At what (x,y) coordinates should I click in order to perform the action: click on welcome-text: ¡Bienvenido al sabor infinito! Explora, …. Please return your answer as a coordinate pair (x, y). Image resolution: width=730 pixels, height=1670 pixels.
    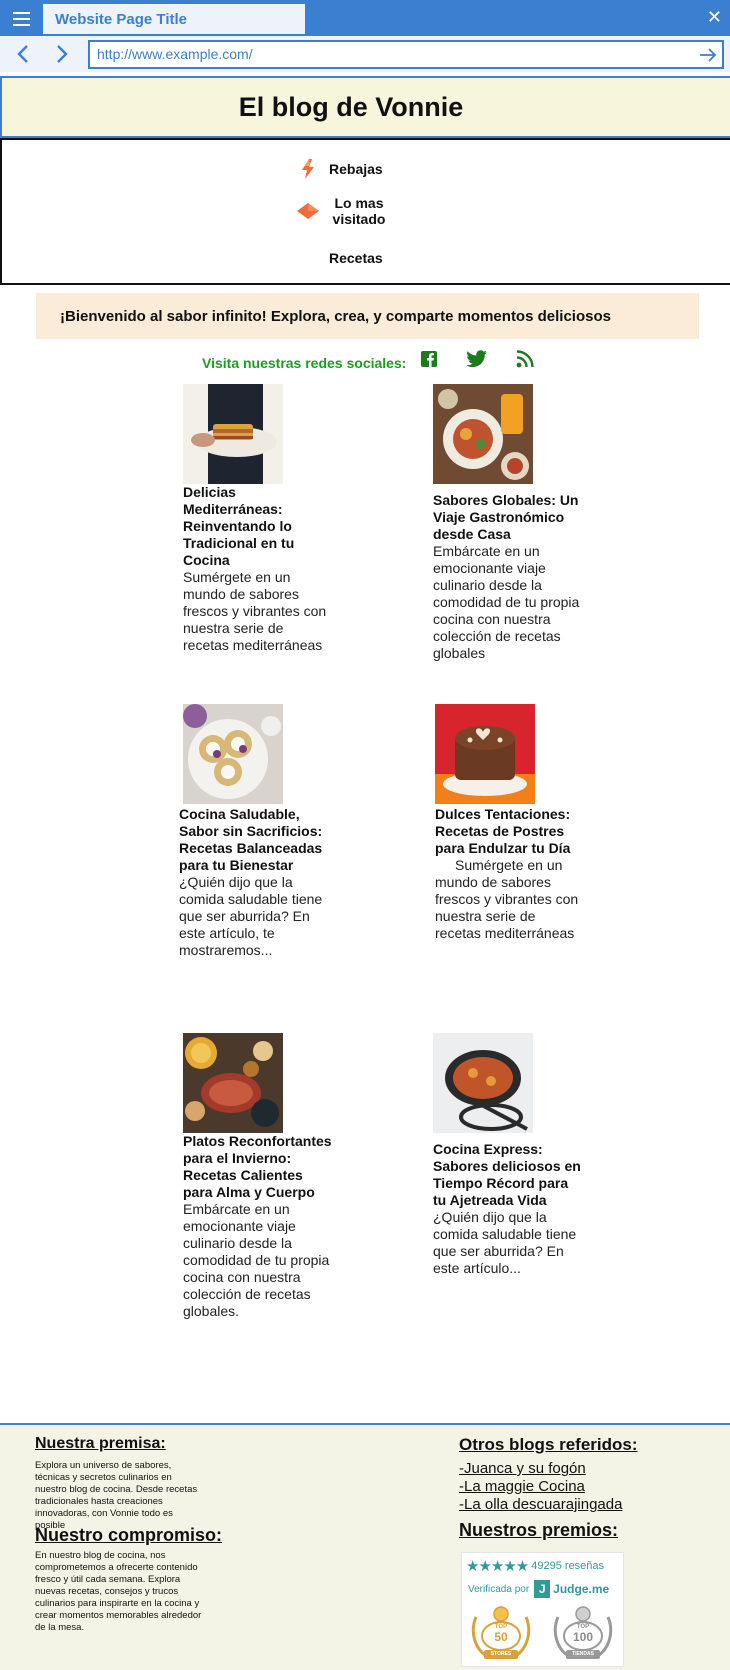
    Looking at the image, I should click on (335, 316).